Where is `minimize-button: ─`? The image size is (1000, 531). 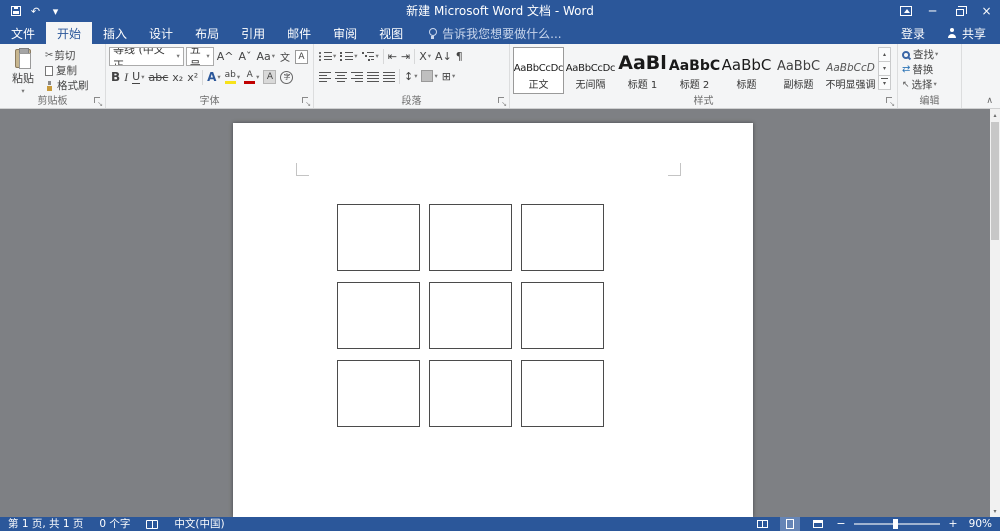
minimize-button: ─ is located at coordinates (932, 11).